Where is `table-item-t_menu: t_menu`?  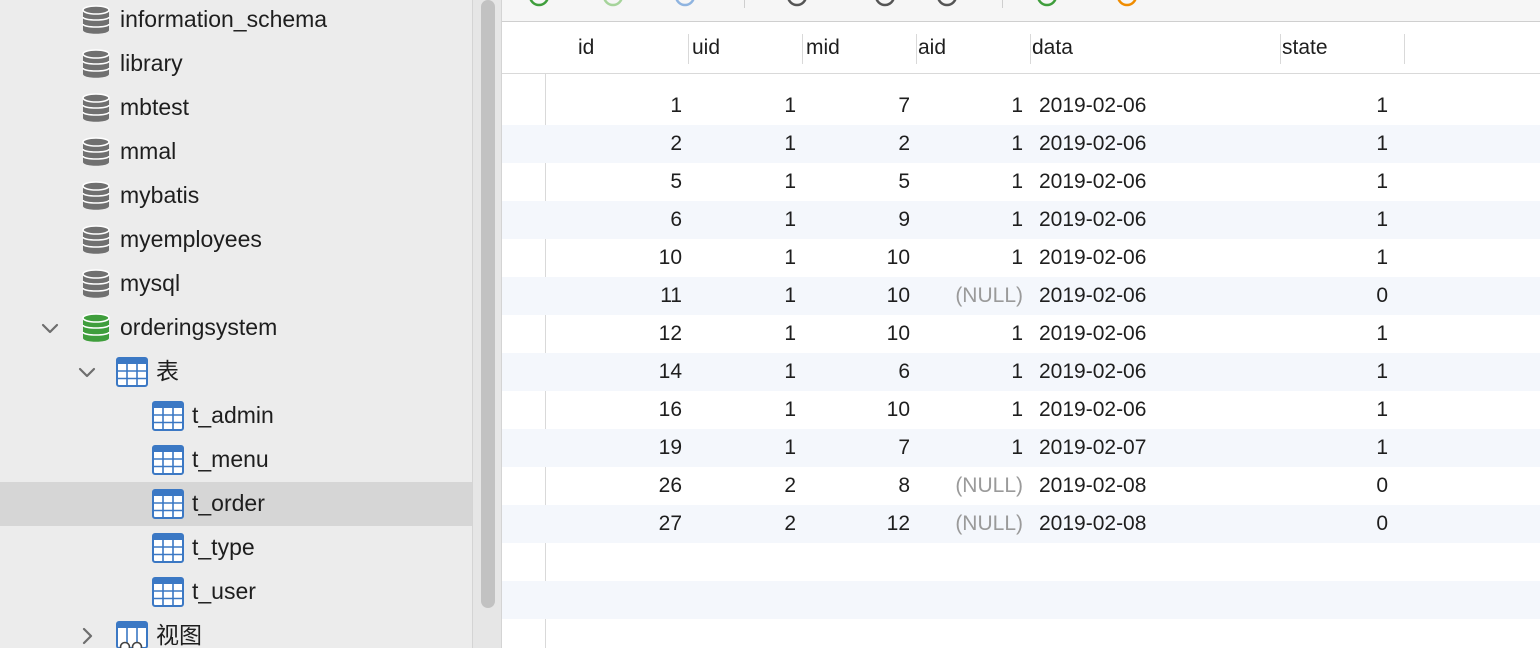
table-item-t_menu: t_menu is located at coordinates (236, 460).